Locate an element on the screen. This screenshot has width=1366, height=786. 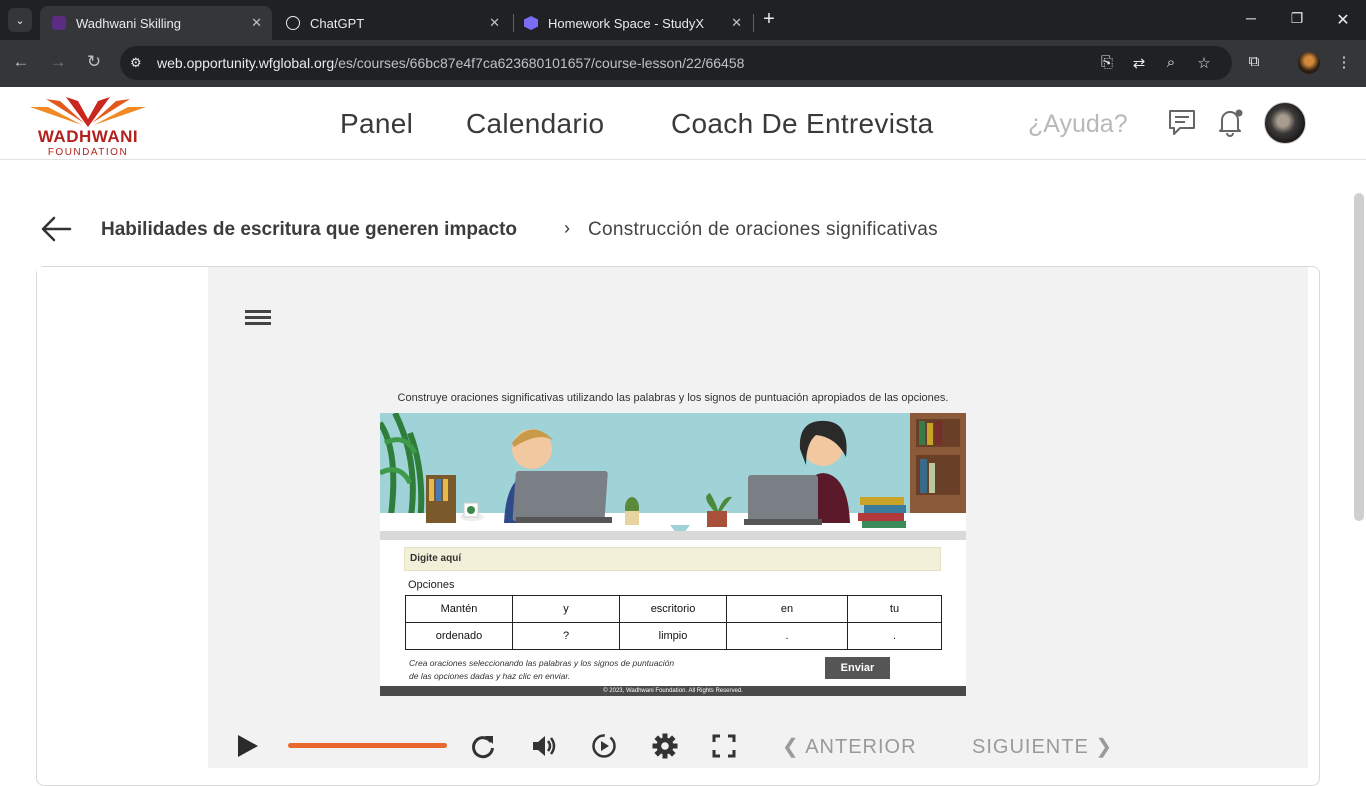
lesson-sidebar is located at coordinates (122, 517).